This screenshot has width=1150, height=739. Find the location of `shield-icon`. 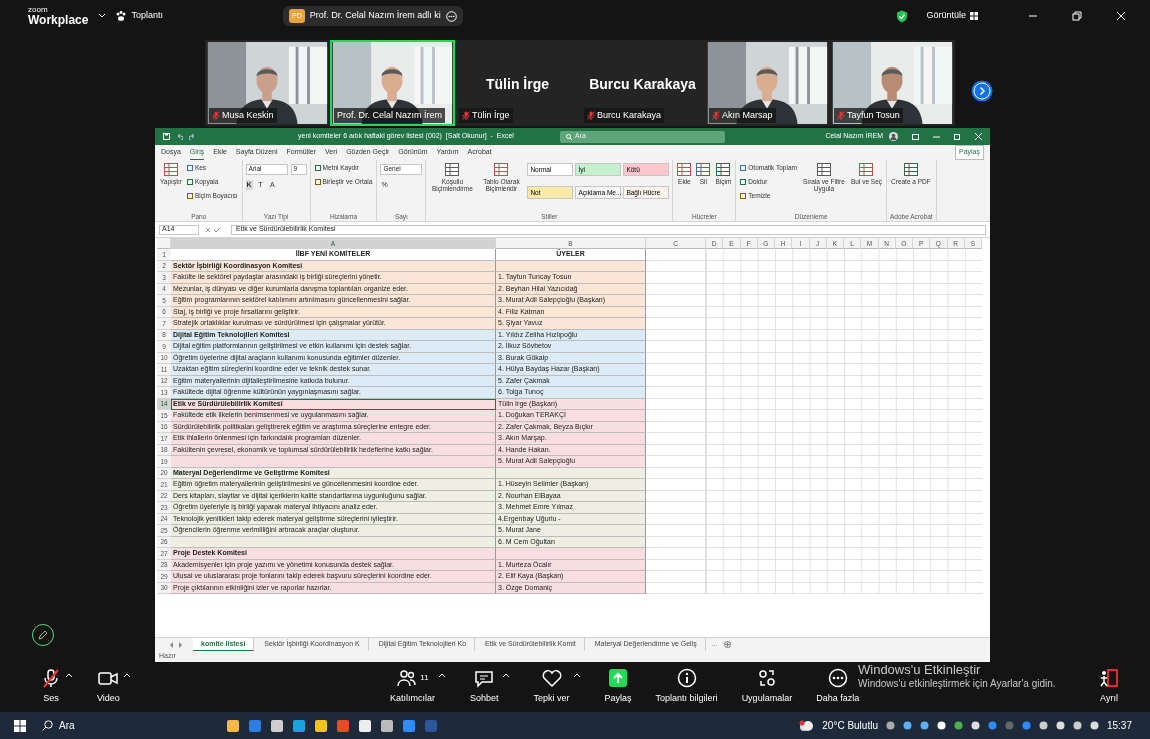

shield-icon is located at coordinates (902, 16).